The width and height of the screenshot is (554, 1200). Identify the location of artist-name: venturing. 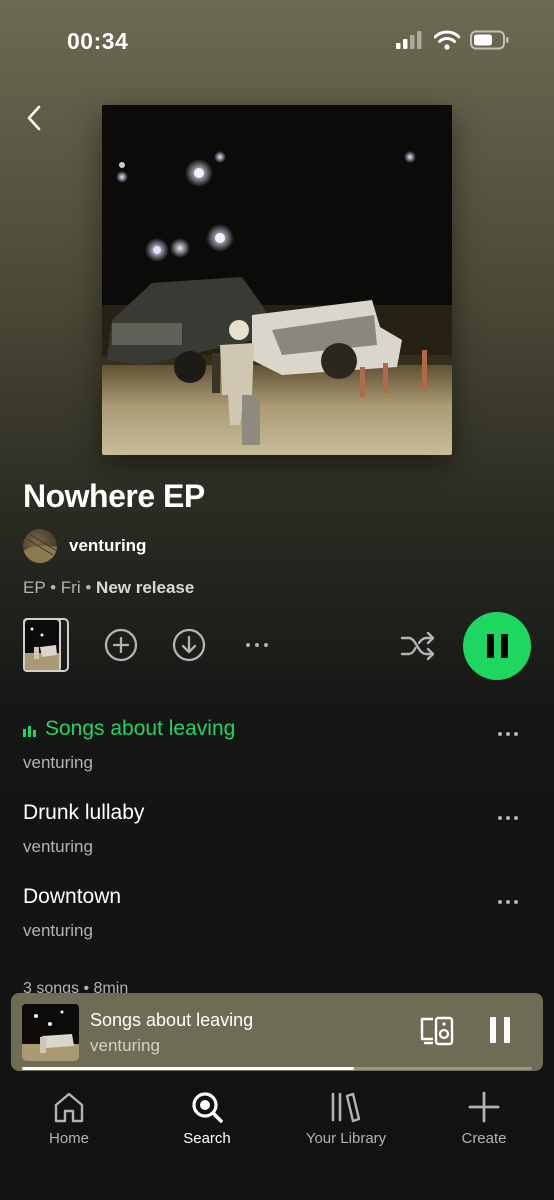
(107, 546).